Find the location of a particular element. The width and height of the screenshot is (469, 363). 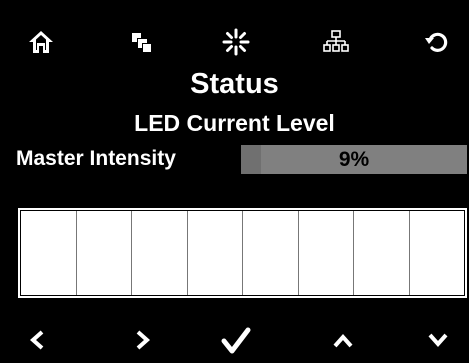

bottom-navigation is located at coordinates (234, 340).